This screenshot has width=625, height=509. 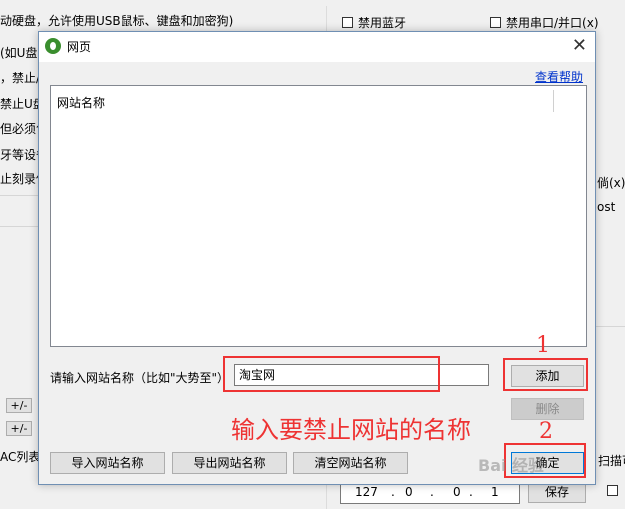 What do you see at coordinates (553, 101) in the screenshot?
I see `column-separator` at bounding box center [553, 101].